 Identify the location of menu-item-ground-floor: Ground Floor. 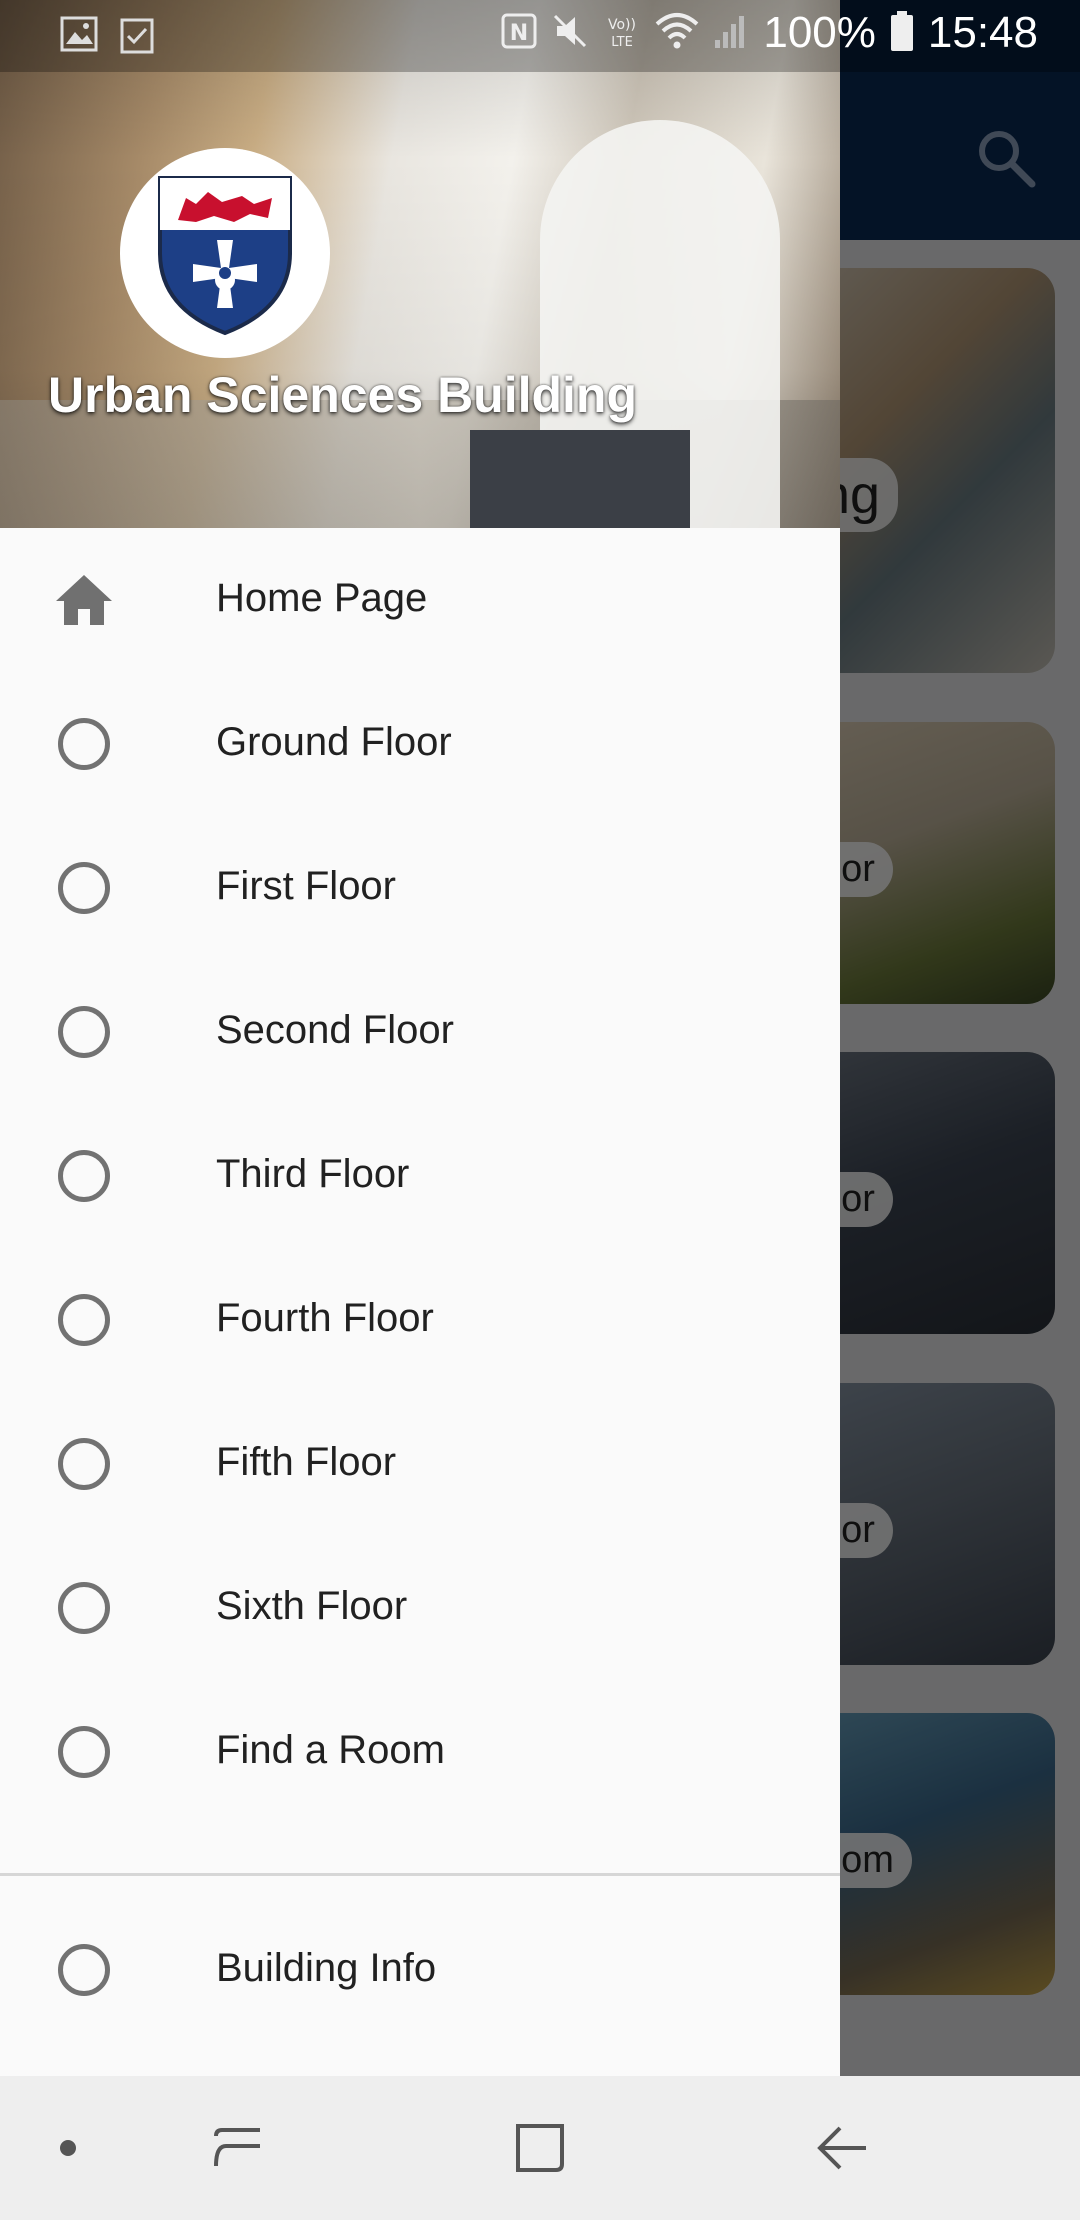
(420, 744).